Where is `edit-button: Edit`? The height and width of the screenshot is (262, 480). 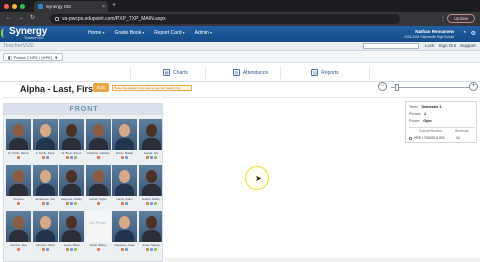 edit-button: Edit is located at coordinates (101, 87).